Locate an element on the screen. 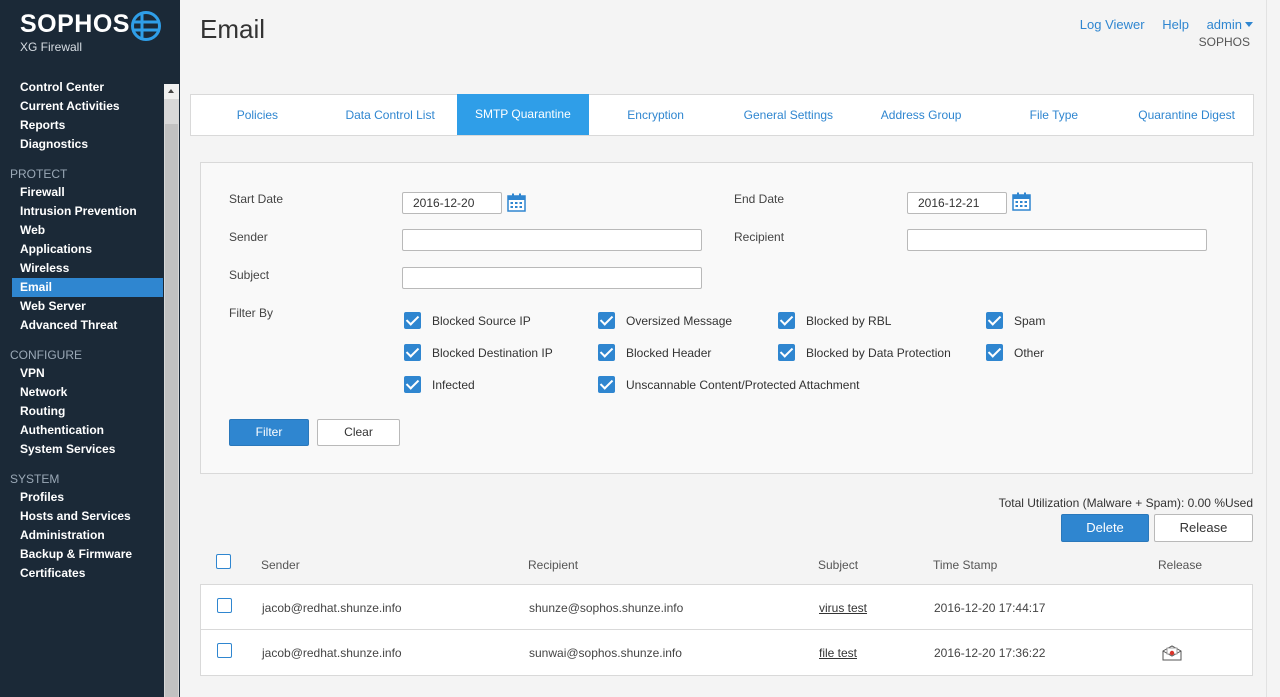  sidebar-item-intrusion-prevention: Intrusion Prevention is located at coordinates (82, 211).